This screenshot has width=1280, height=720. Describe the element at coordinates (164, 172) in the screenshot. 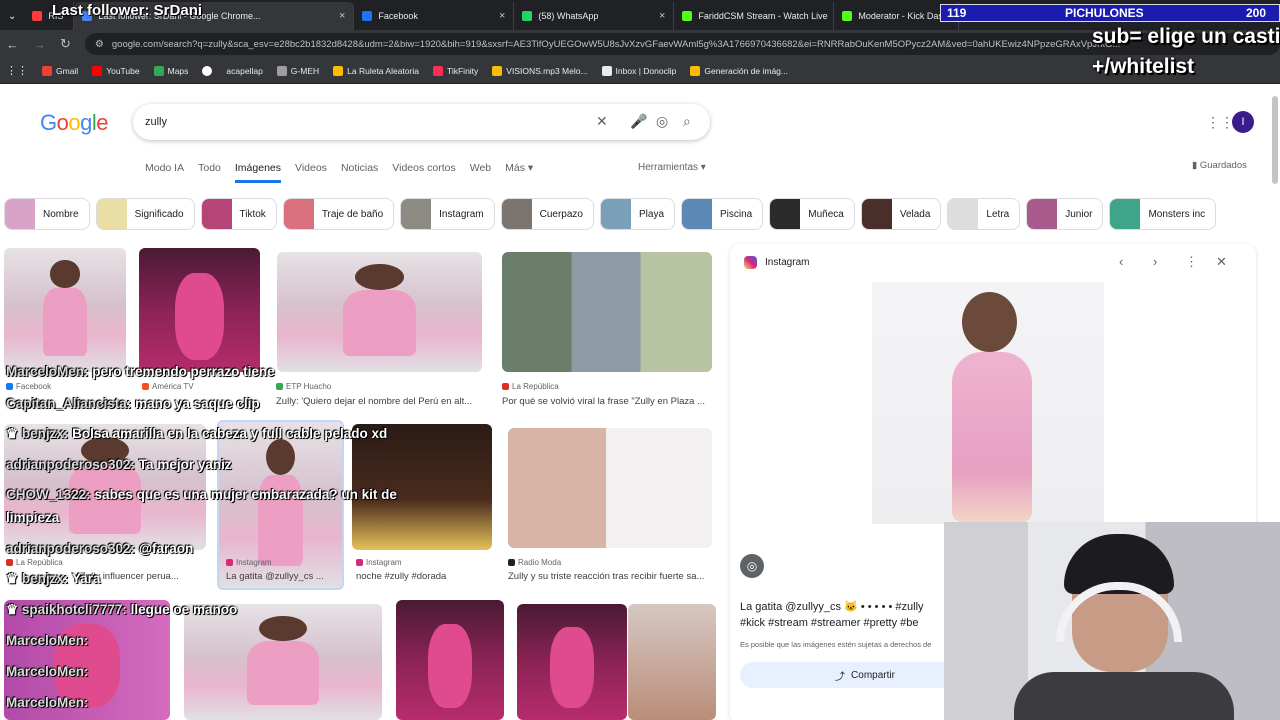

I see `tab-modo-ia: Modo IA` at that location.